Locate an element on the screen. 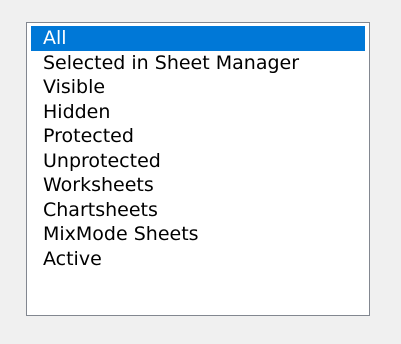 This screenshot has width=401, height=344. list-item-active: Active is located at coordinates (198, 259).